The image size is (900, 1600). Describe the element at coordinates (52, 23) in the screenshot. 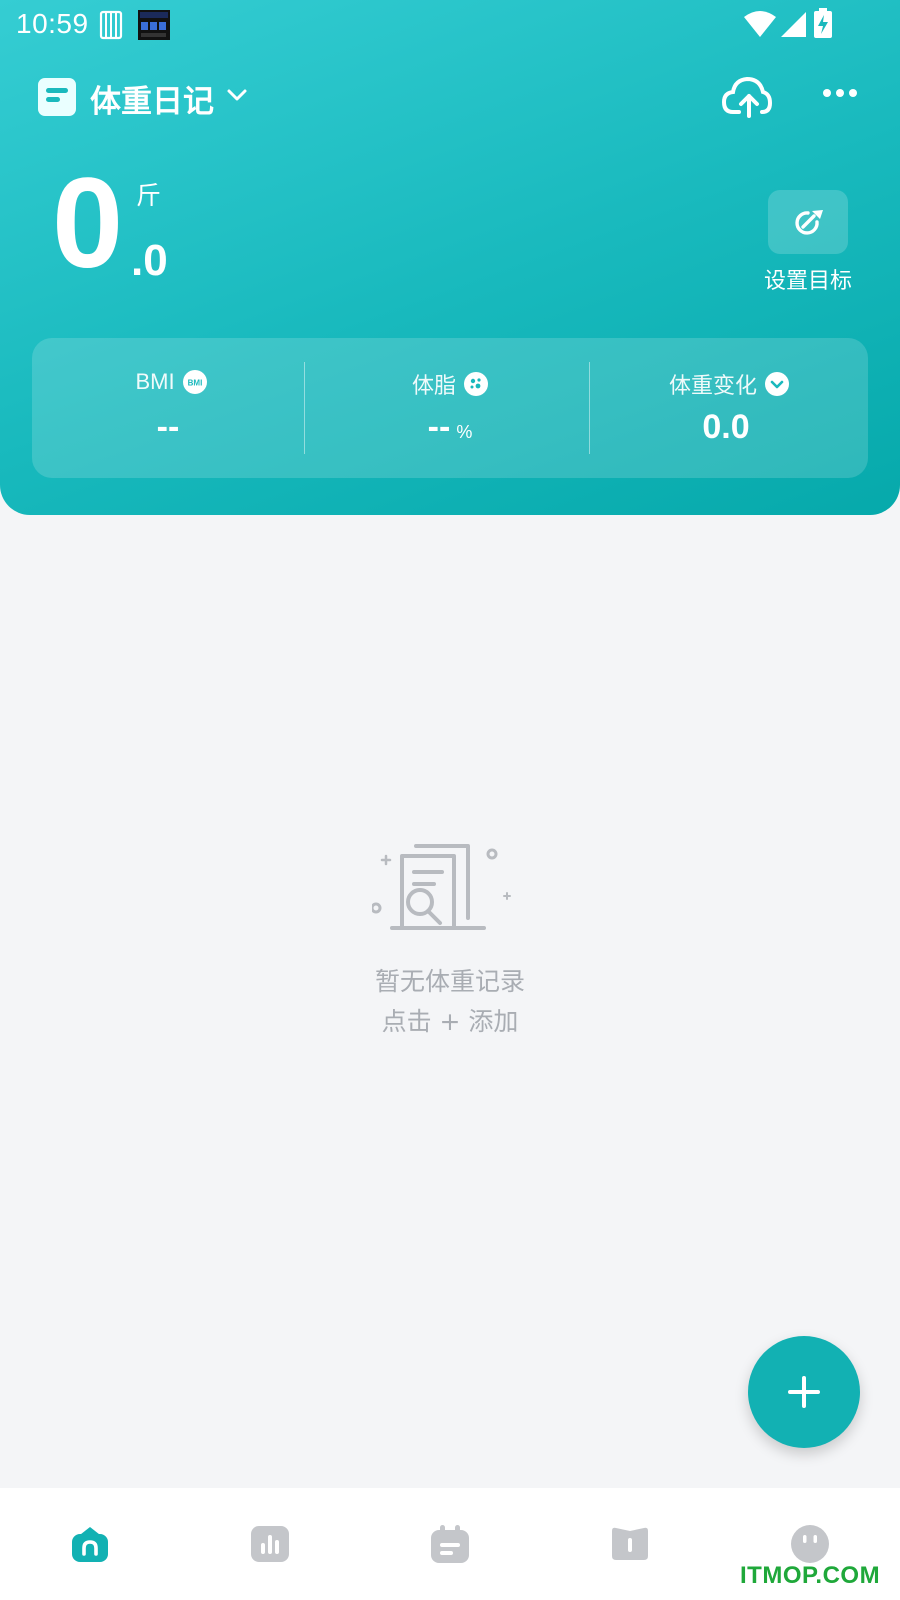

I see `status-time: 10:59` at that location.